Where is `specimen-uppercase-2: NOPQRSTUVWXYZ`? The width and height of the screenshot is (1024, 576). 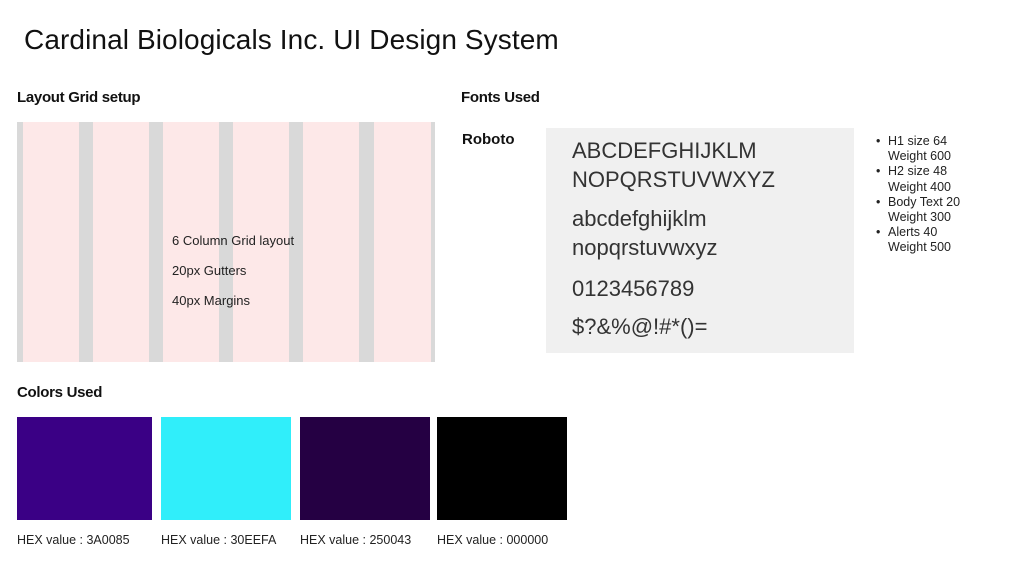
specimen-uppercase-2: NOPQRSTUVWXYZ is located at coordinates (673, 179).